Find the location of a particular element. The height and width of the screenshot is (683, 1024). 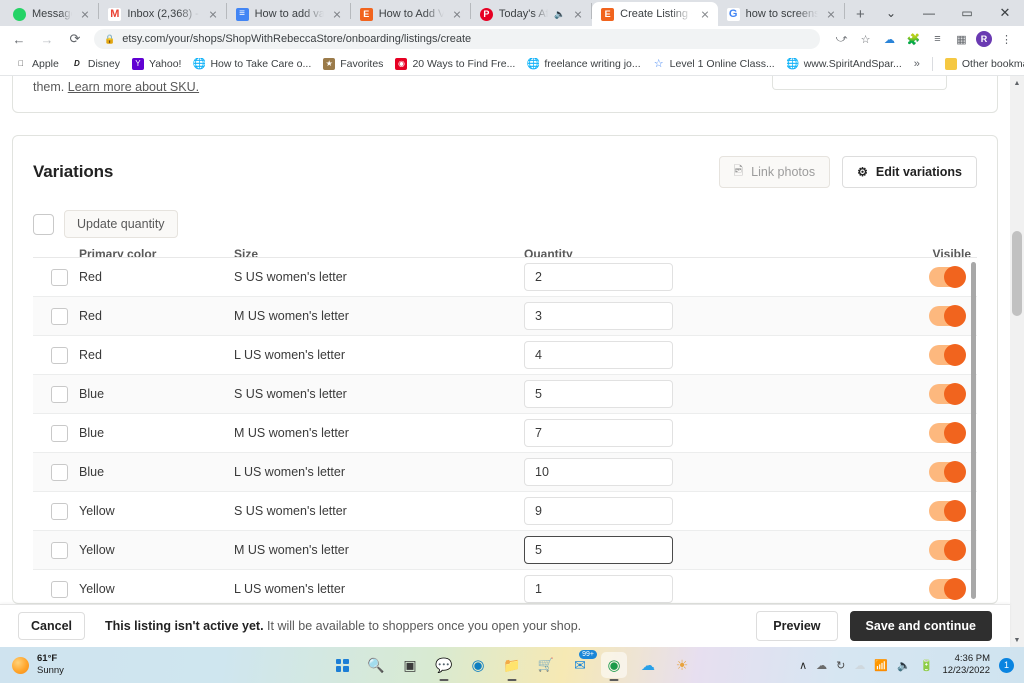

update-quantity-button: Update quantity is located at coordinates (121, 224).